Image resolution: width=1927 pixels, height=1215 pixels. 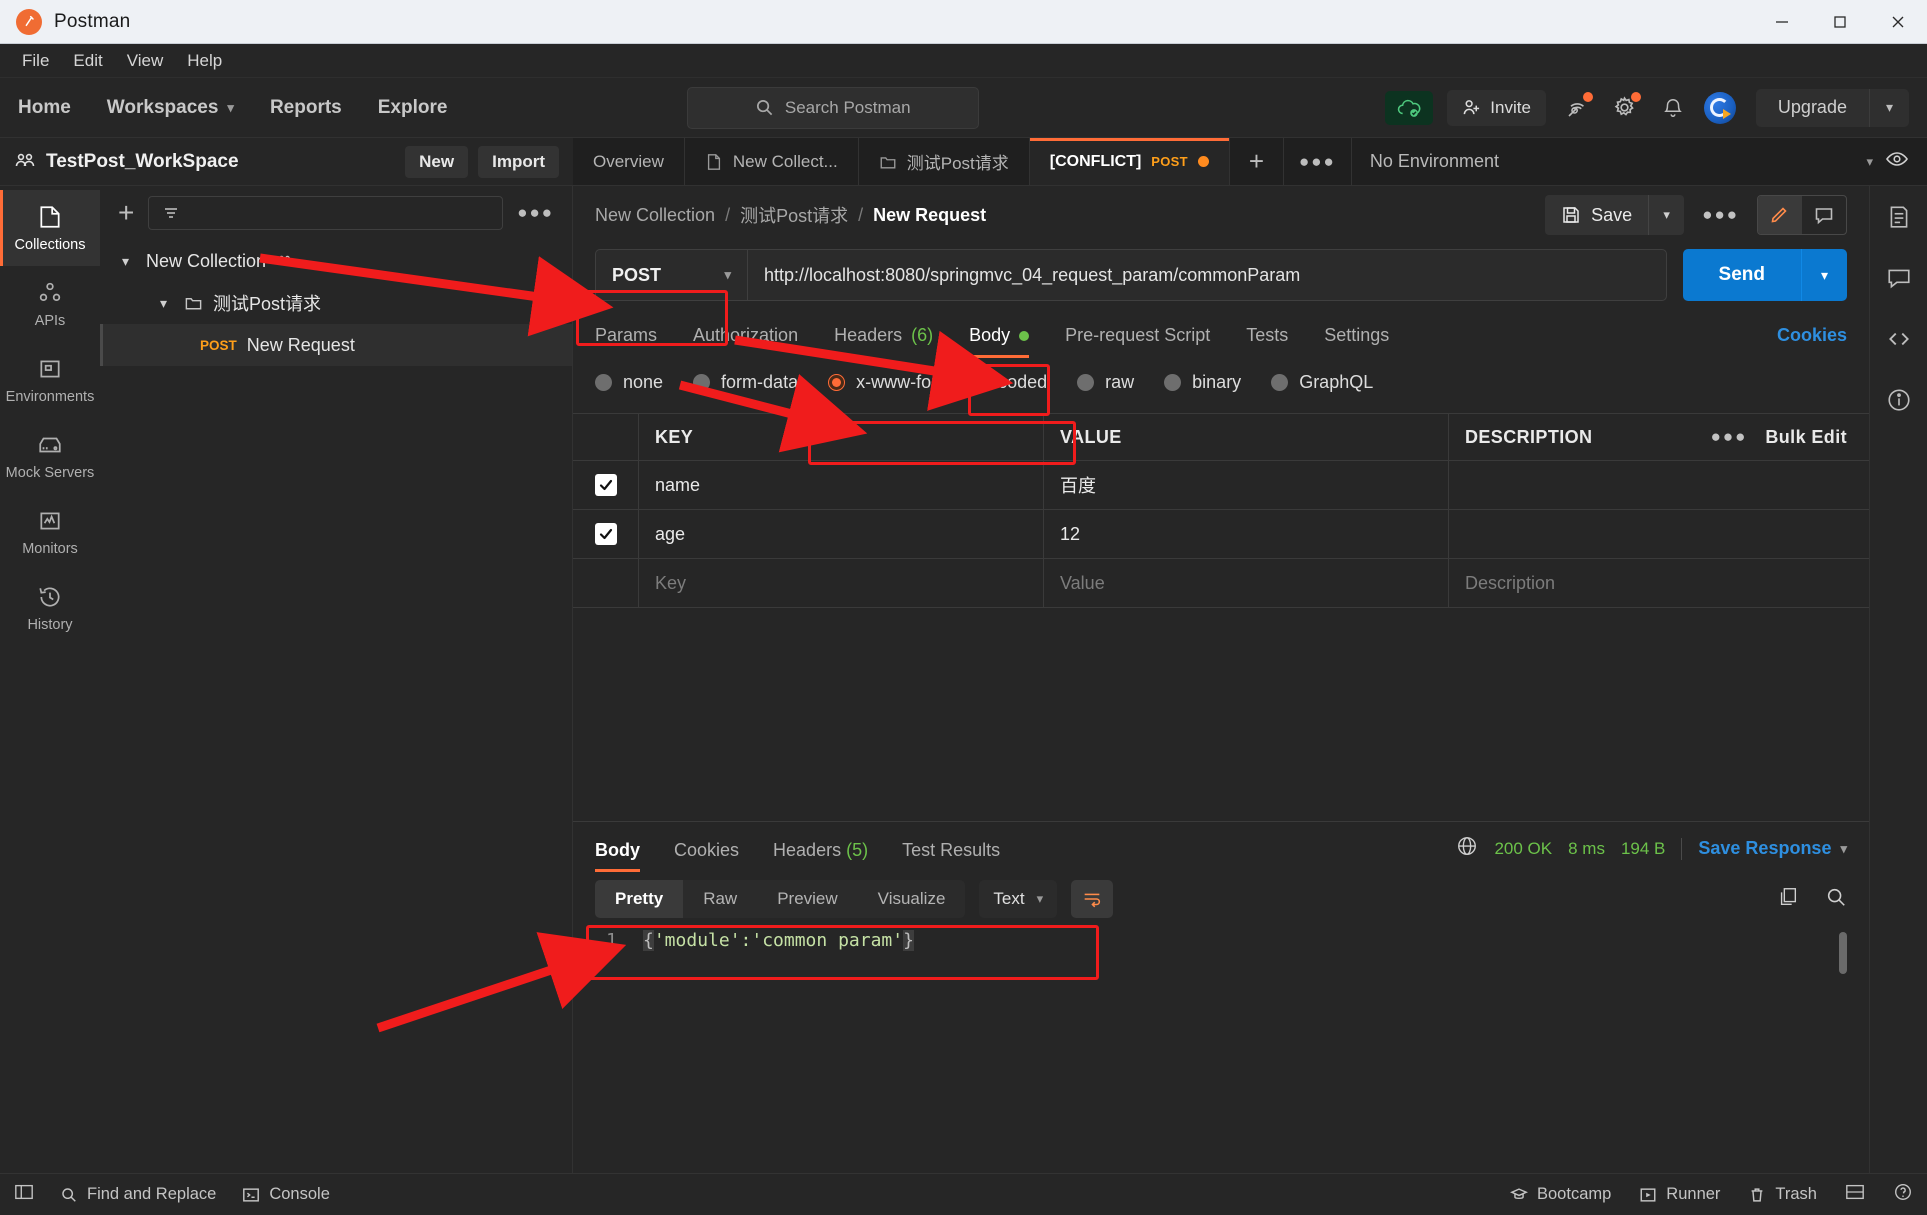 I want to click on sidebar-item-environments: Environments, so click(x=50, y=380).